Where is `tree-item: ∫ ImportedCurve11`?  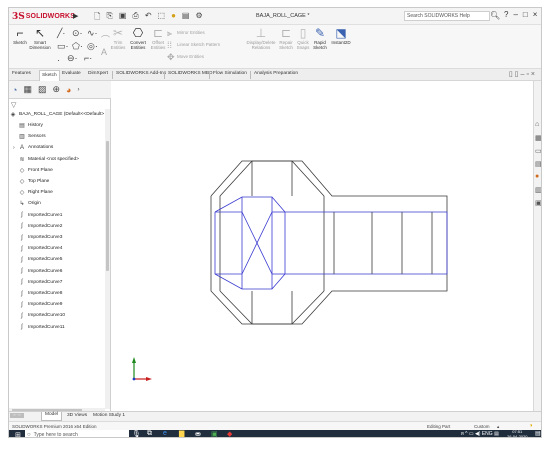
tree-item: ∫ ImportedCurve11 is located at coordinates (39, 327).